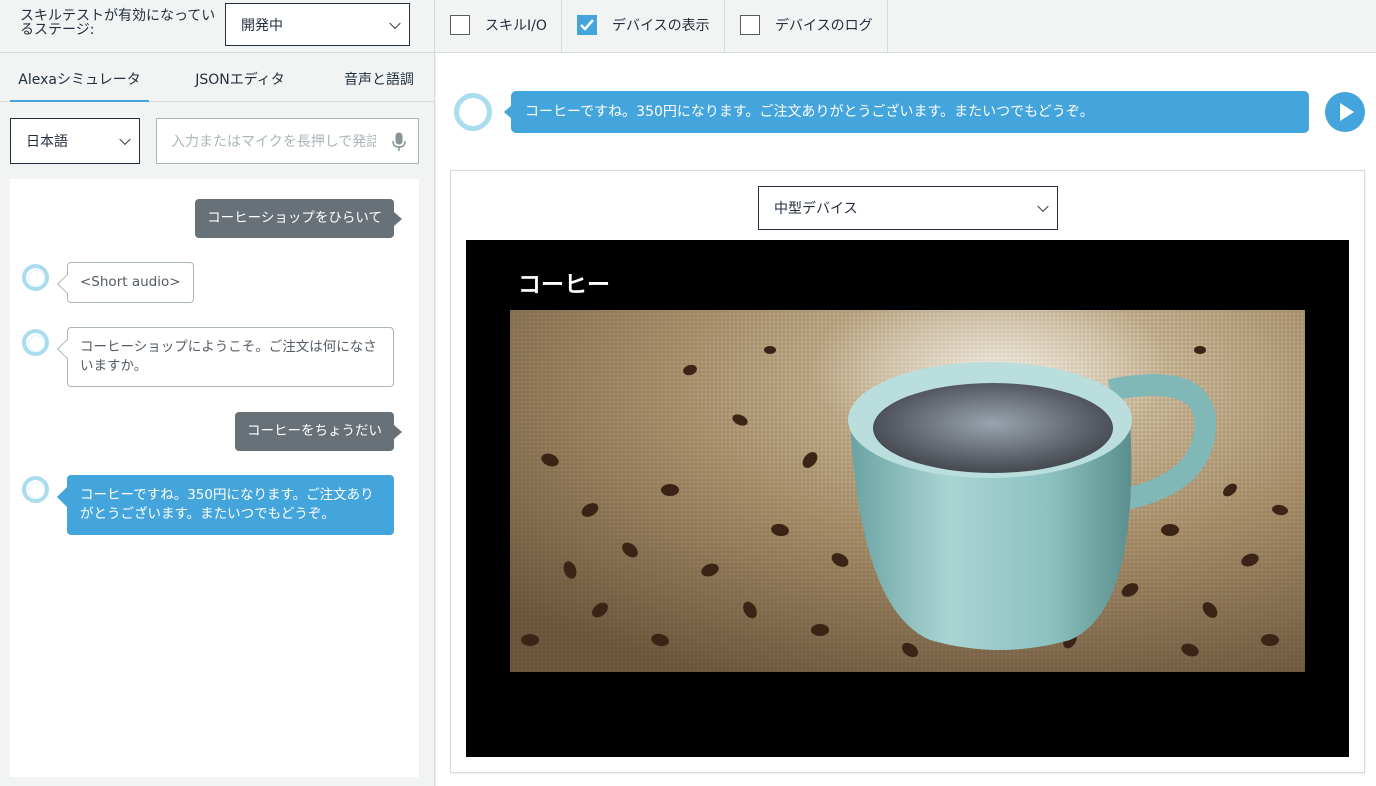  Describe the element at coordinates (1345, 112) in the screenshot. I see `play-icon` at that location.